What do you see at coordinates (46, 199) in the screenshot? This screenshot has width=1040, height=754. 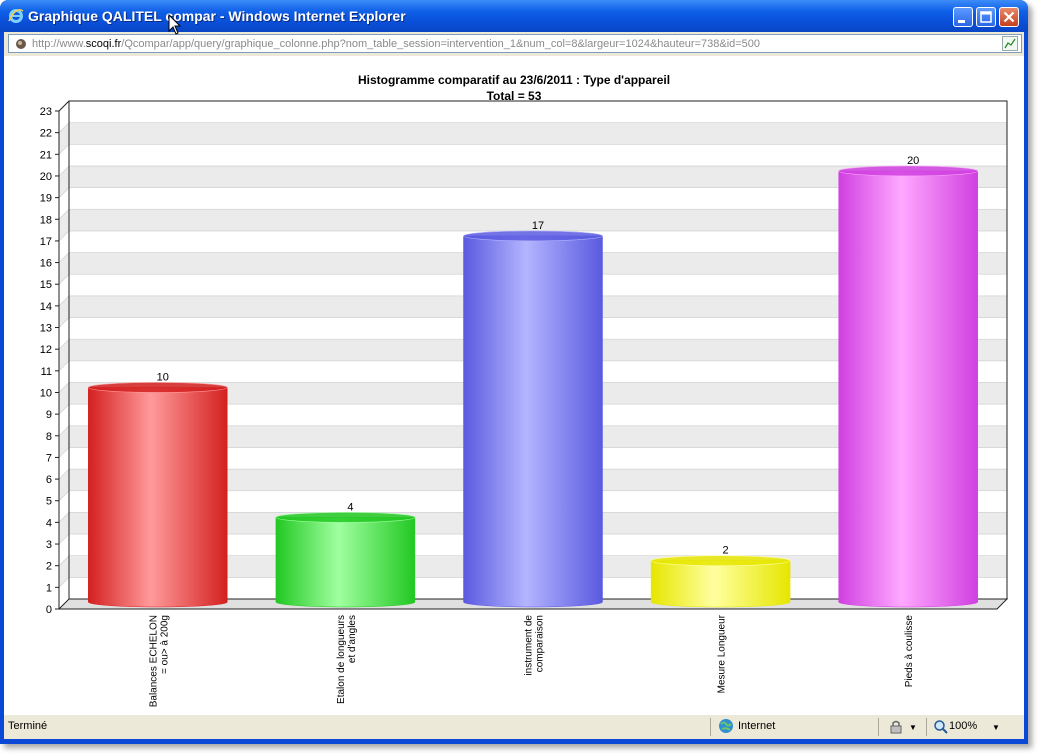 I see `y-tick-label: 19` at bounding box center [46, 199].